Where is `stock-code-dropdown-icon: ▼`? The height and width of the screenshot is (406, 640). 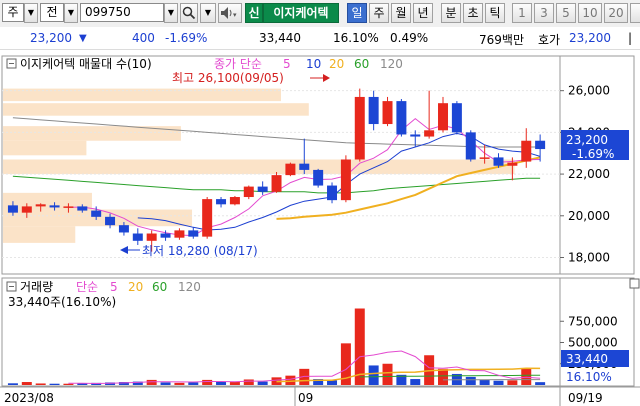 stock-code-dropdown-icon: ▼ is located at coordinates (171, 13).